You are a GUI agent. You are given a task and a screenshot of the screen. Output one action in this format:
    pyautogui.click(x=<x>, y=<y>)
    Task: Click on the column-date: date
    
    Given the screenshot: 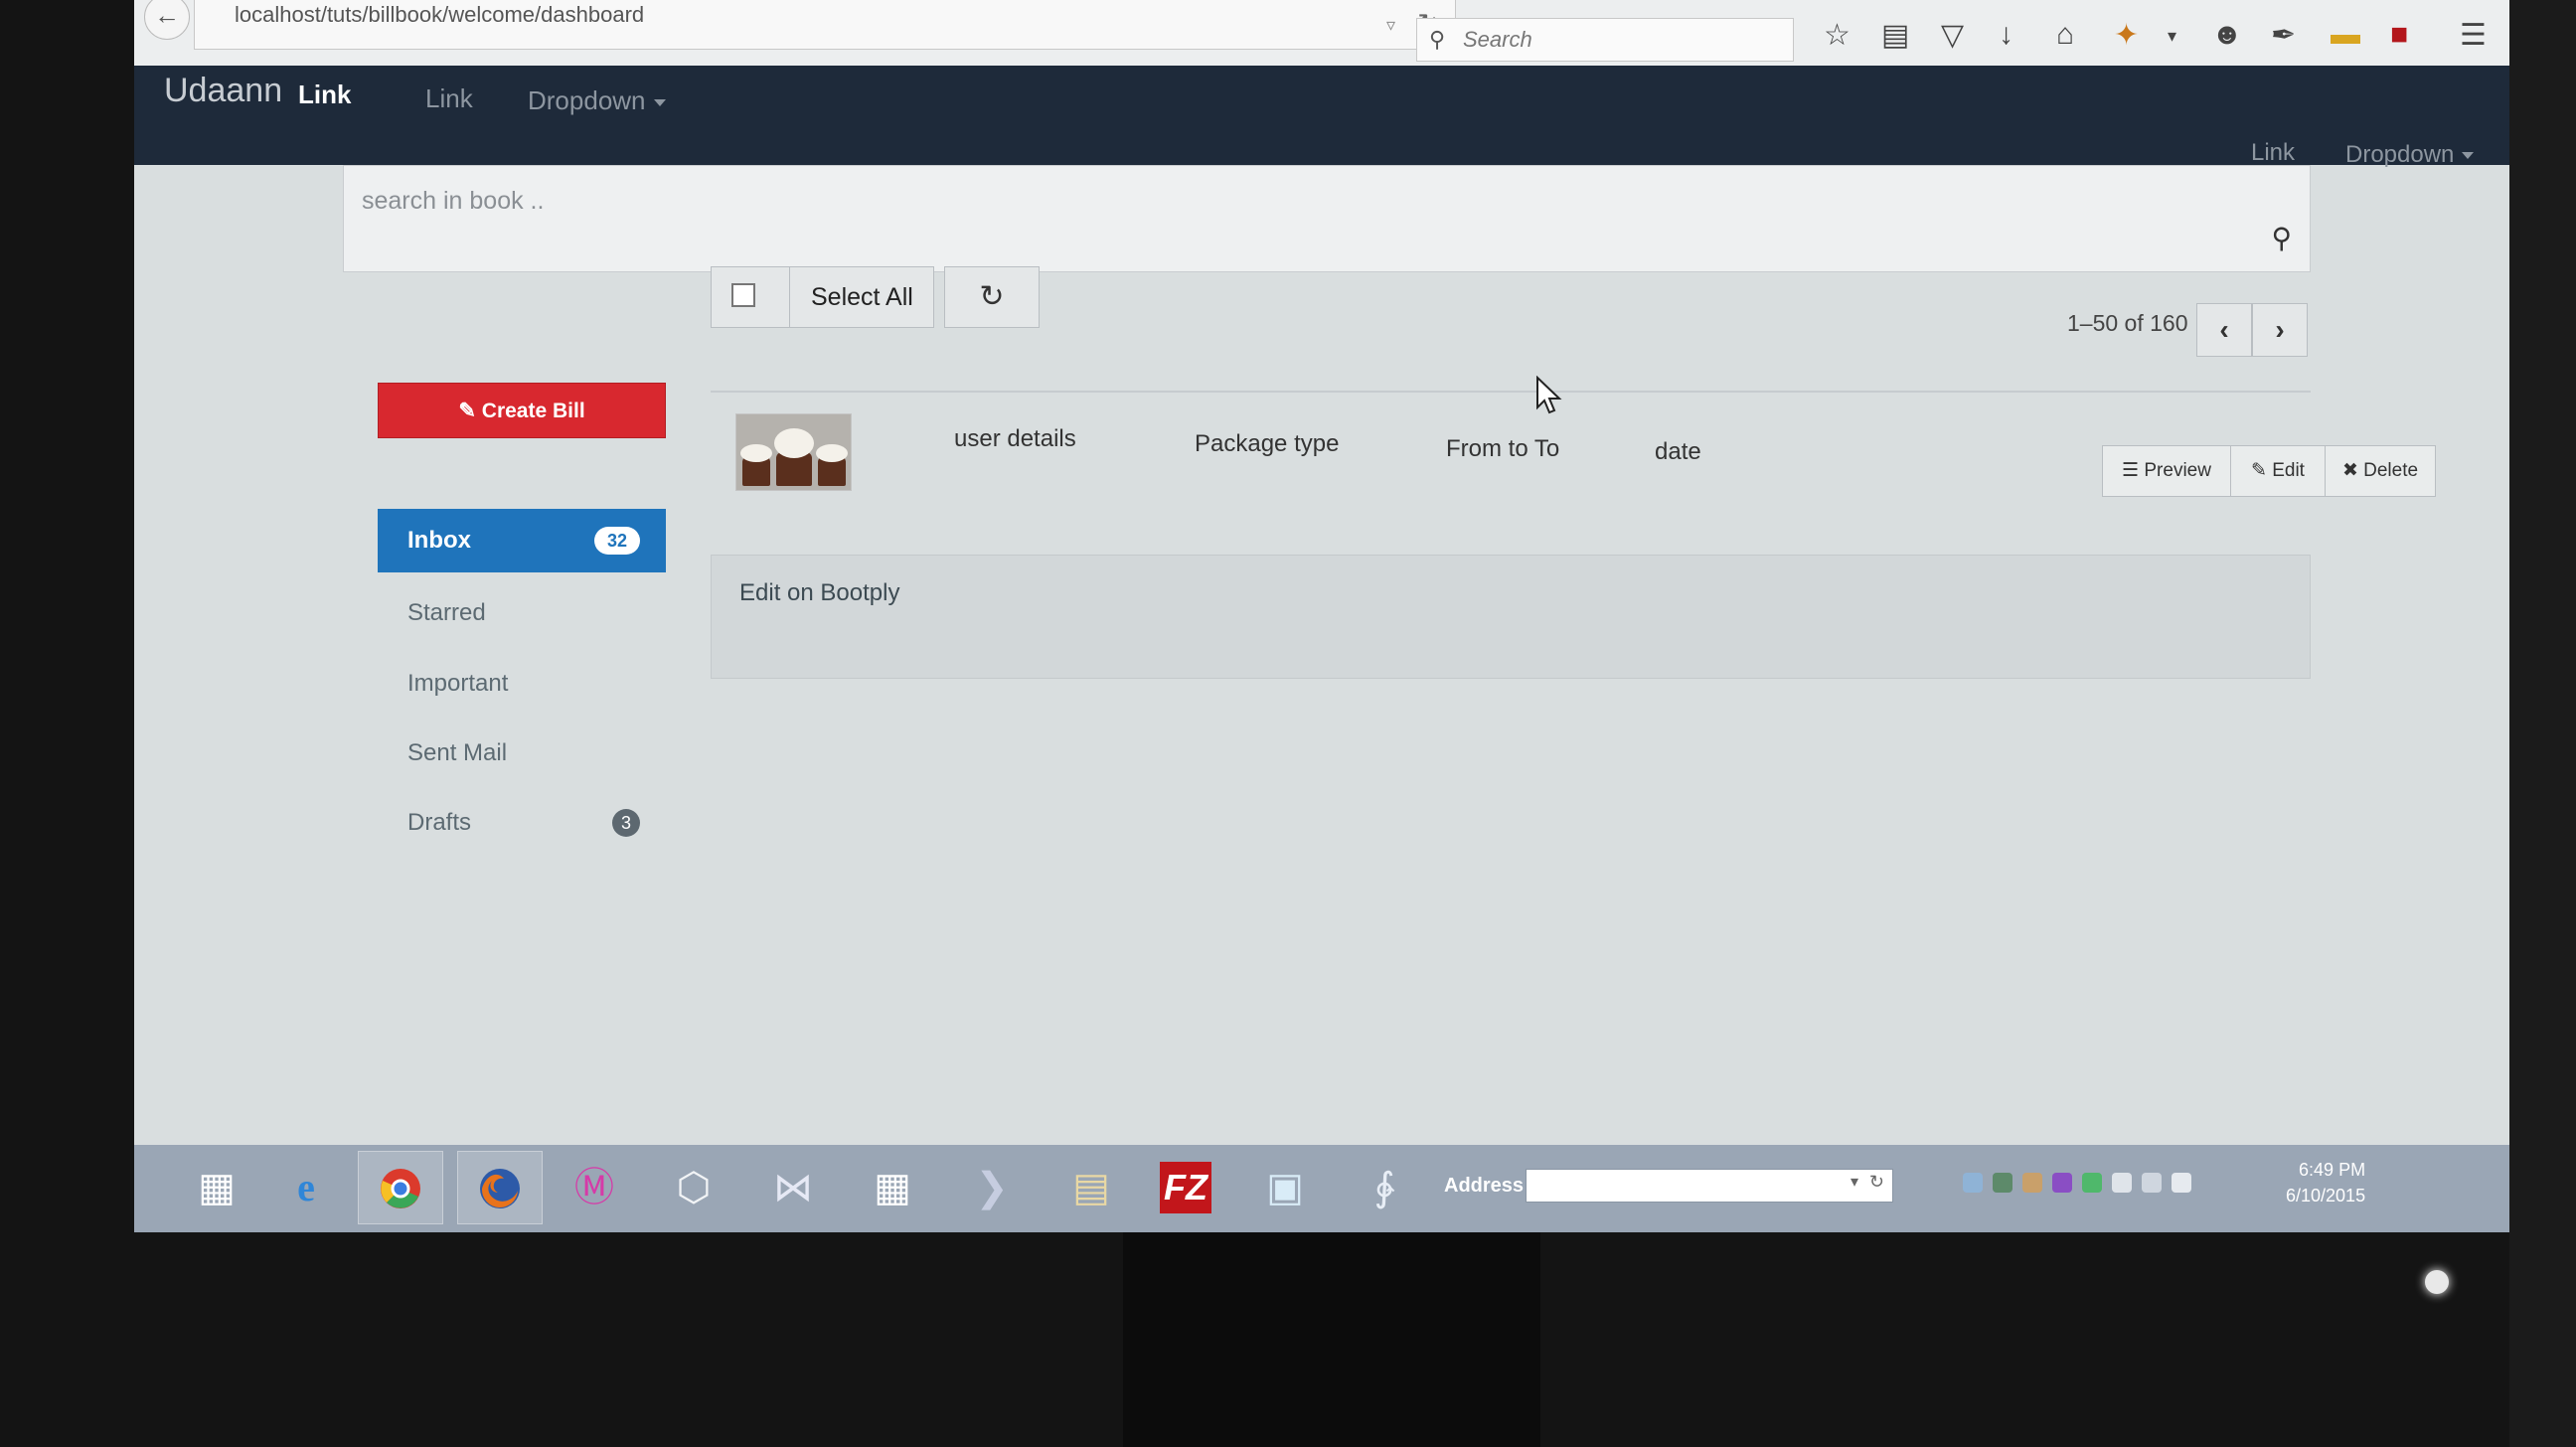 What is the action you would take?
    pyautogui.click(x=1678, y=452)
    